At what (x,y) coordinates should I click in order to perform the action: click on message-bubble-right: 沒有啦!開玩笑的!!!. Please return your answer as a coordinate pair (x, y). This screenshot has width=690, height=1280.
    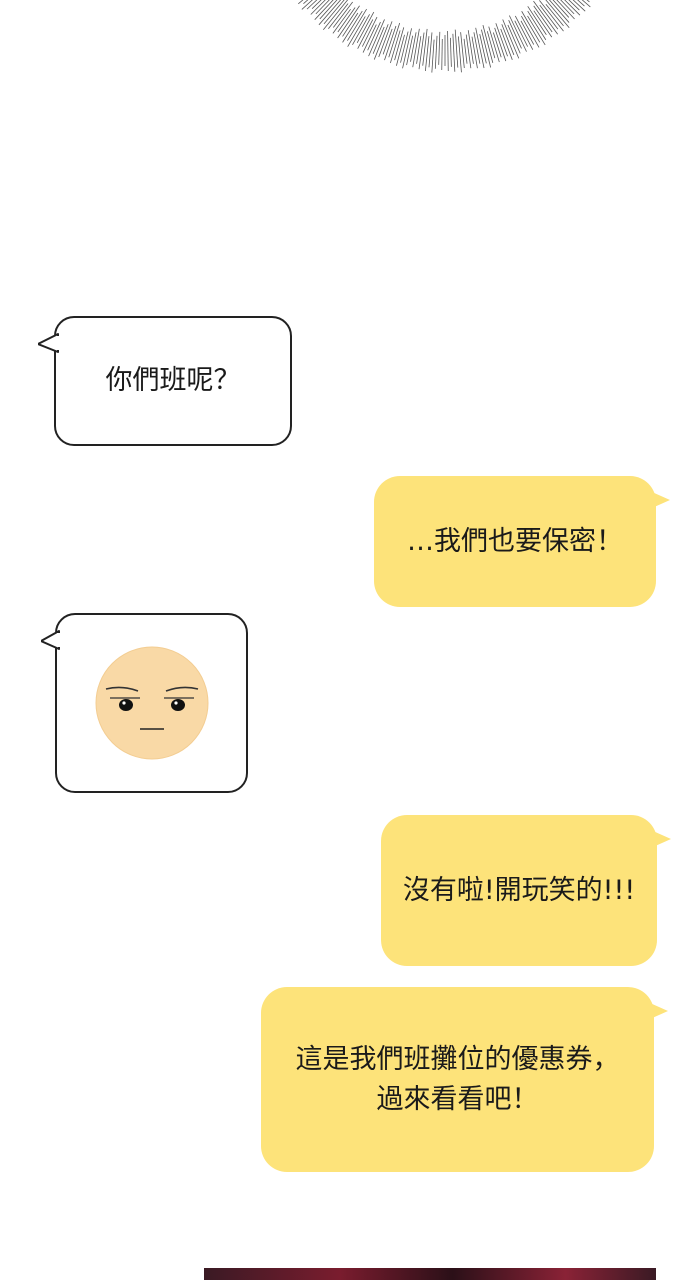
    Looking at the image, I should click on (526, 890).